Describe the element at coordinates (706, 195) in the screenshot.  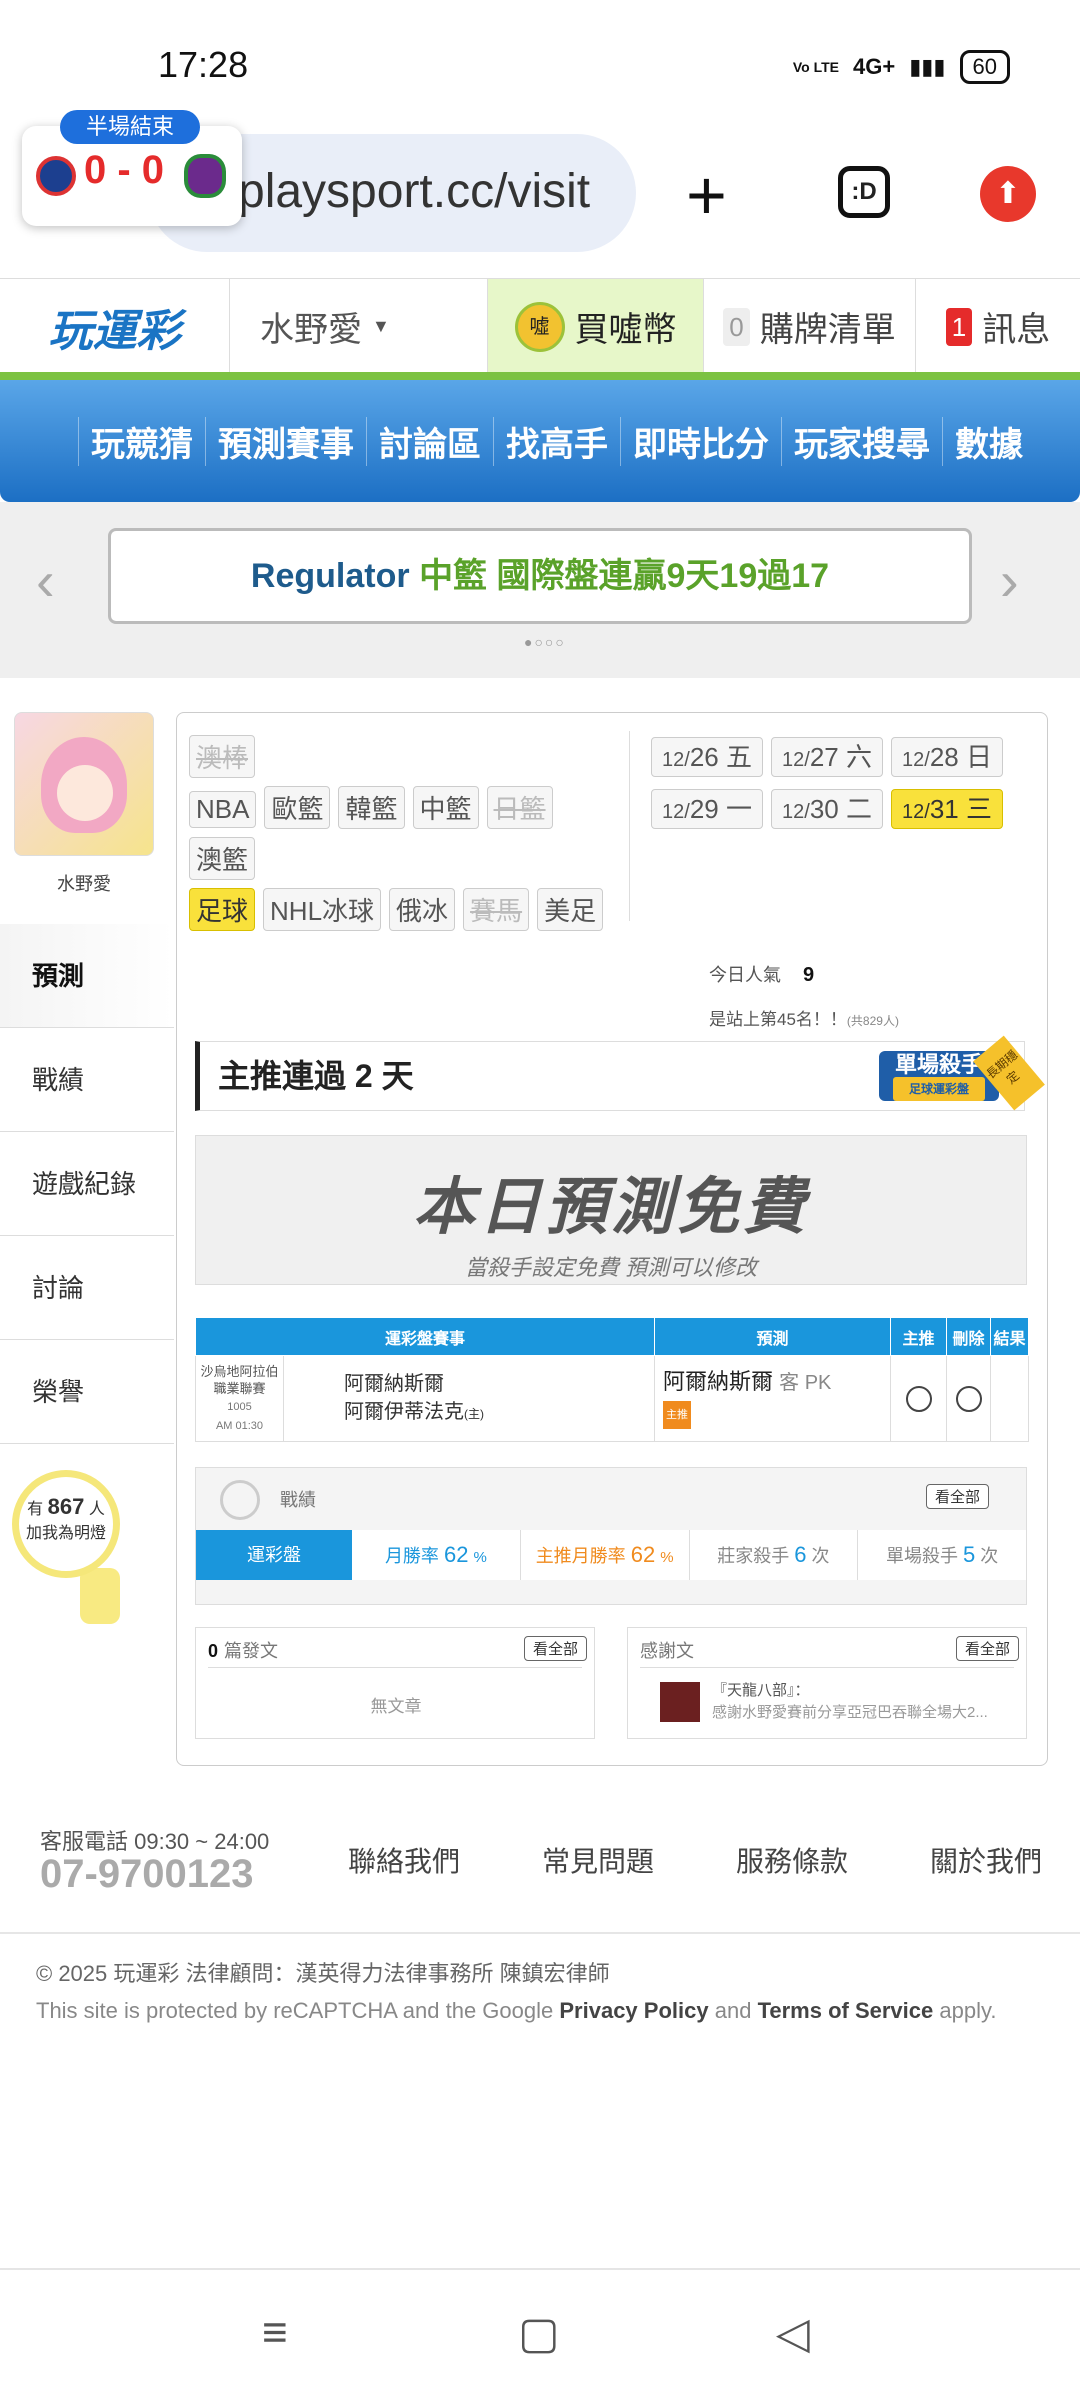
I see `new-tab-button: +` at that location.